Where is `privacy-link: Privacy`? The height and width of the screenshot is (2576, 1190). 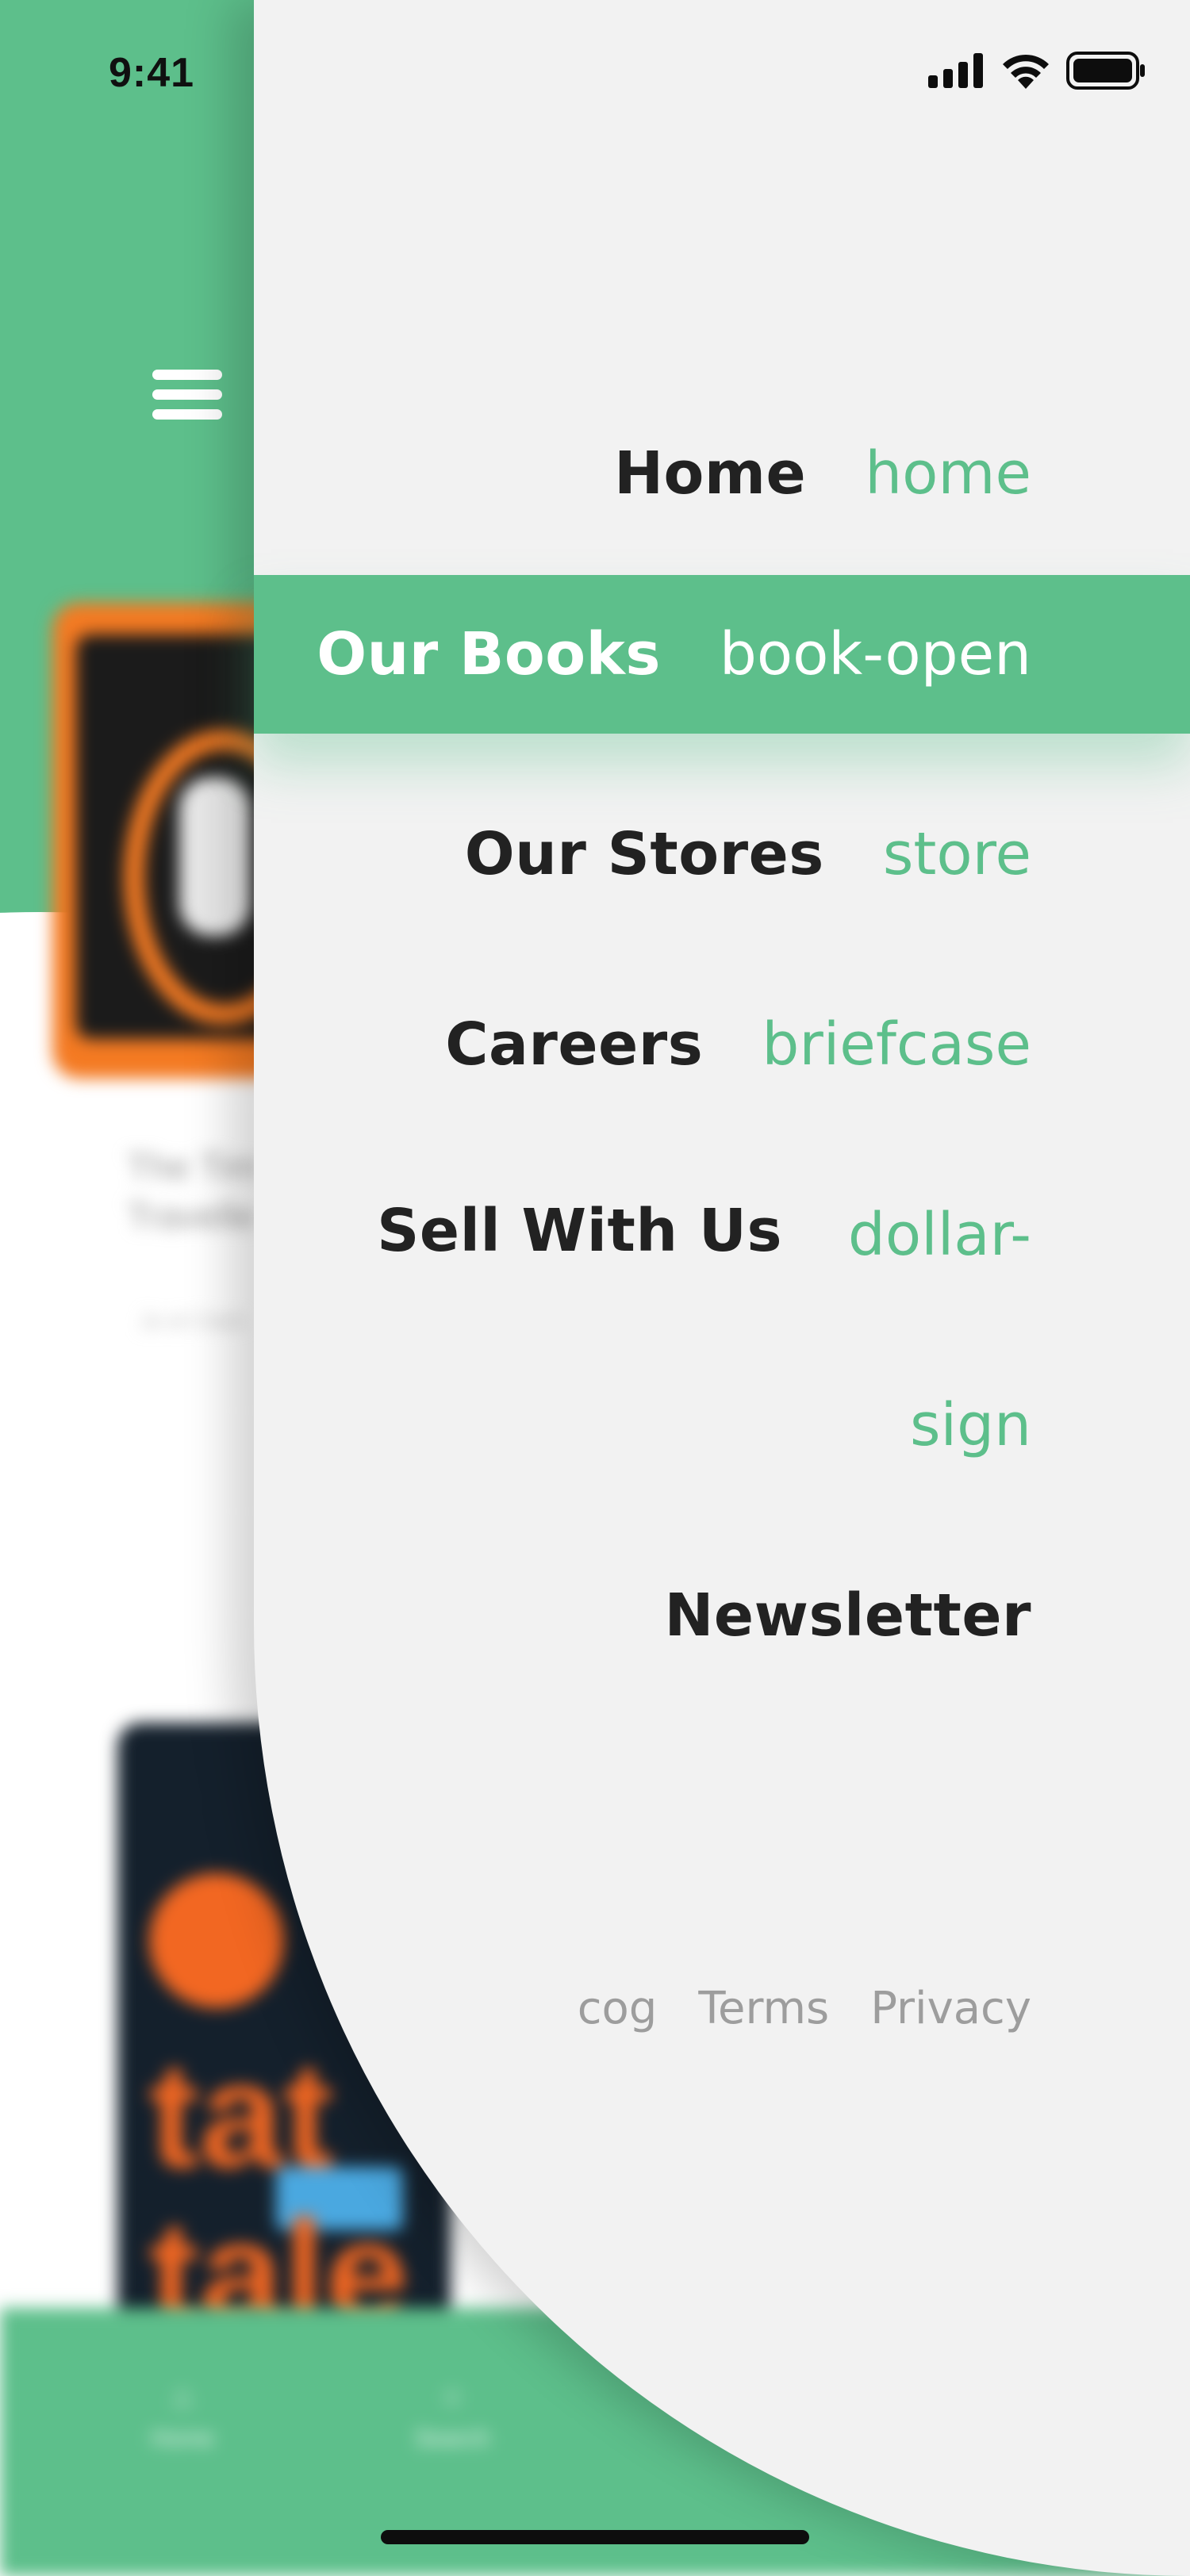
privacy-link: Privacy is located at coordinates (950, 2009).